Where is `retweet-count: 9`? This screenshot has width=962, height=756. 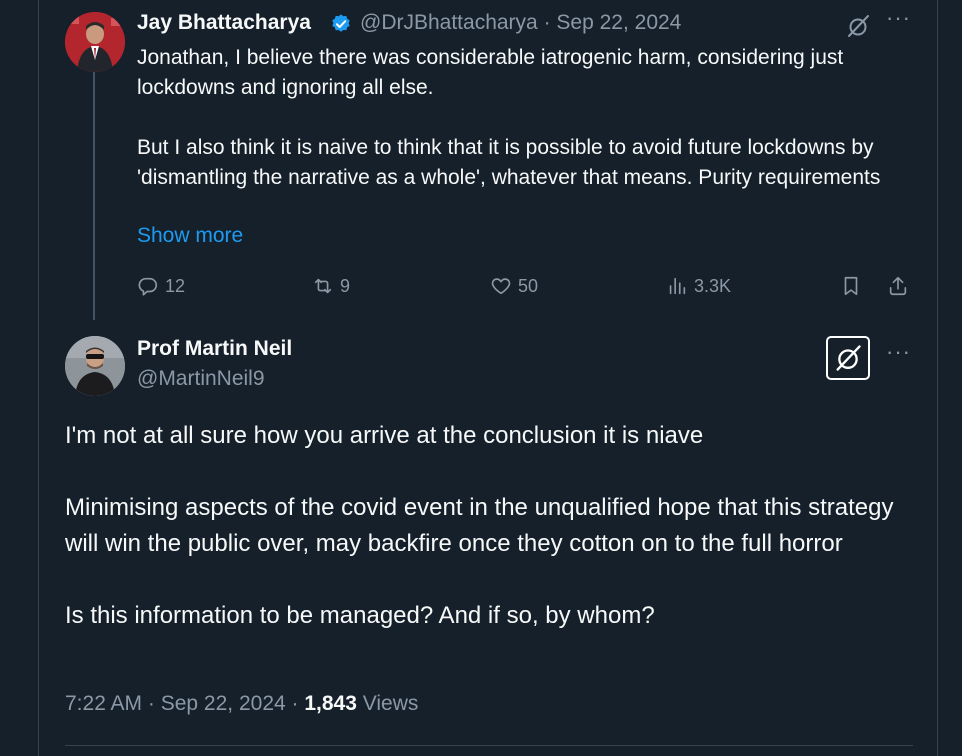 retweet-count: 9 is located at coordinates (345, 285).